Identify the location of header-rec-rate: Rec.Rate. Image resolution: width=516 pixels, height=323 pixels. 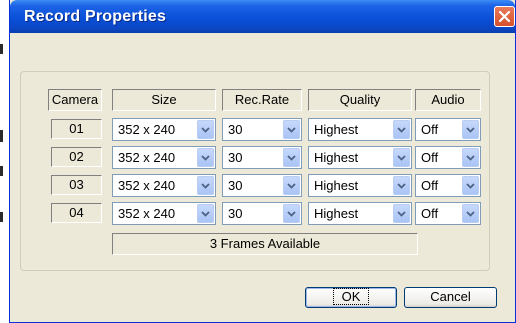
(262, 100).